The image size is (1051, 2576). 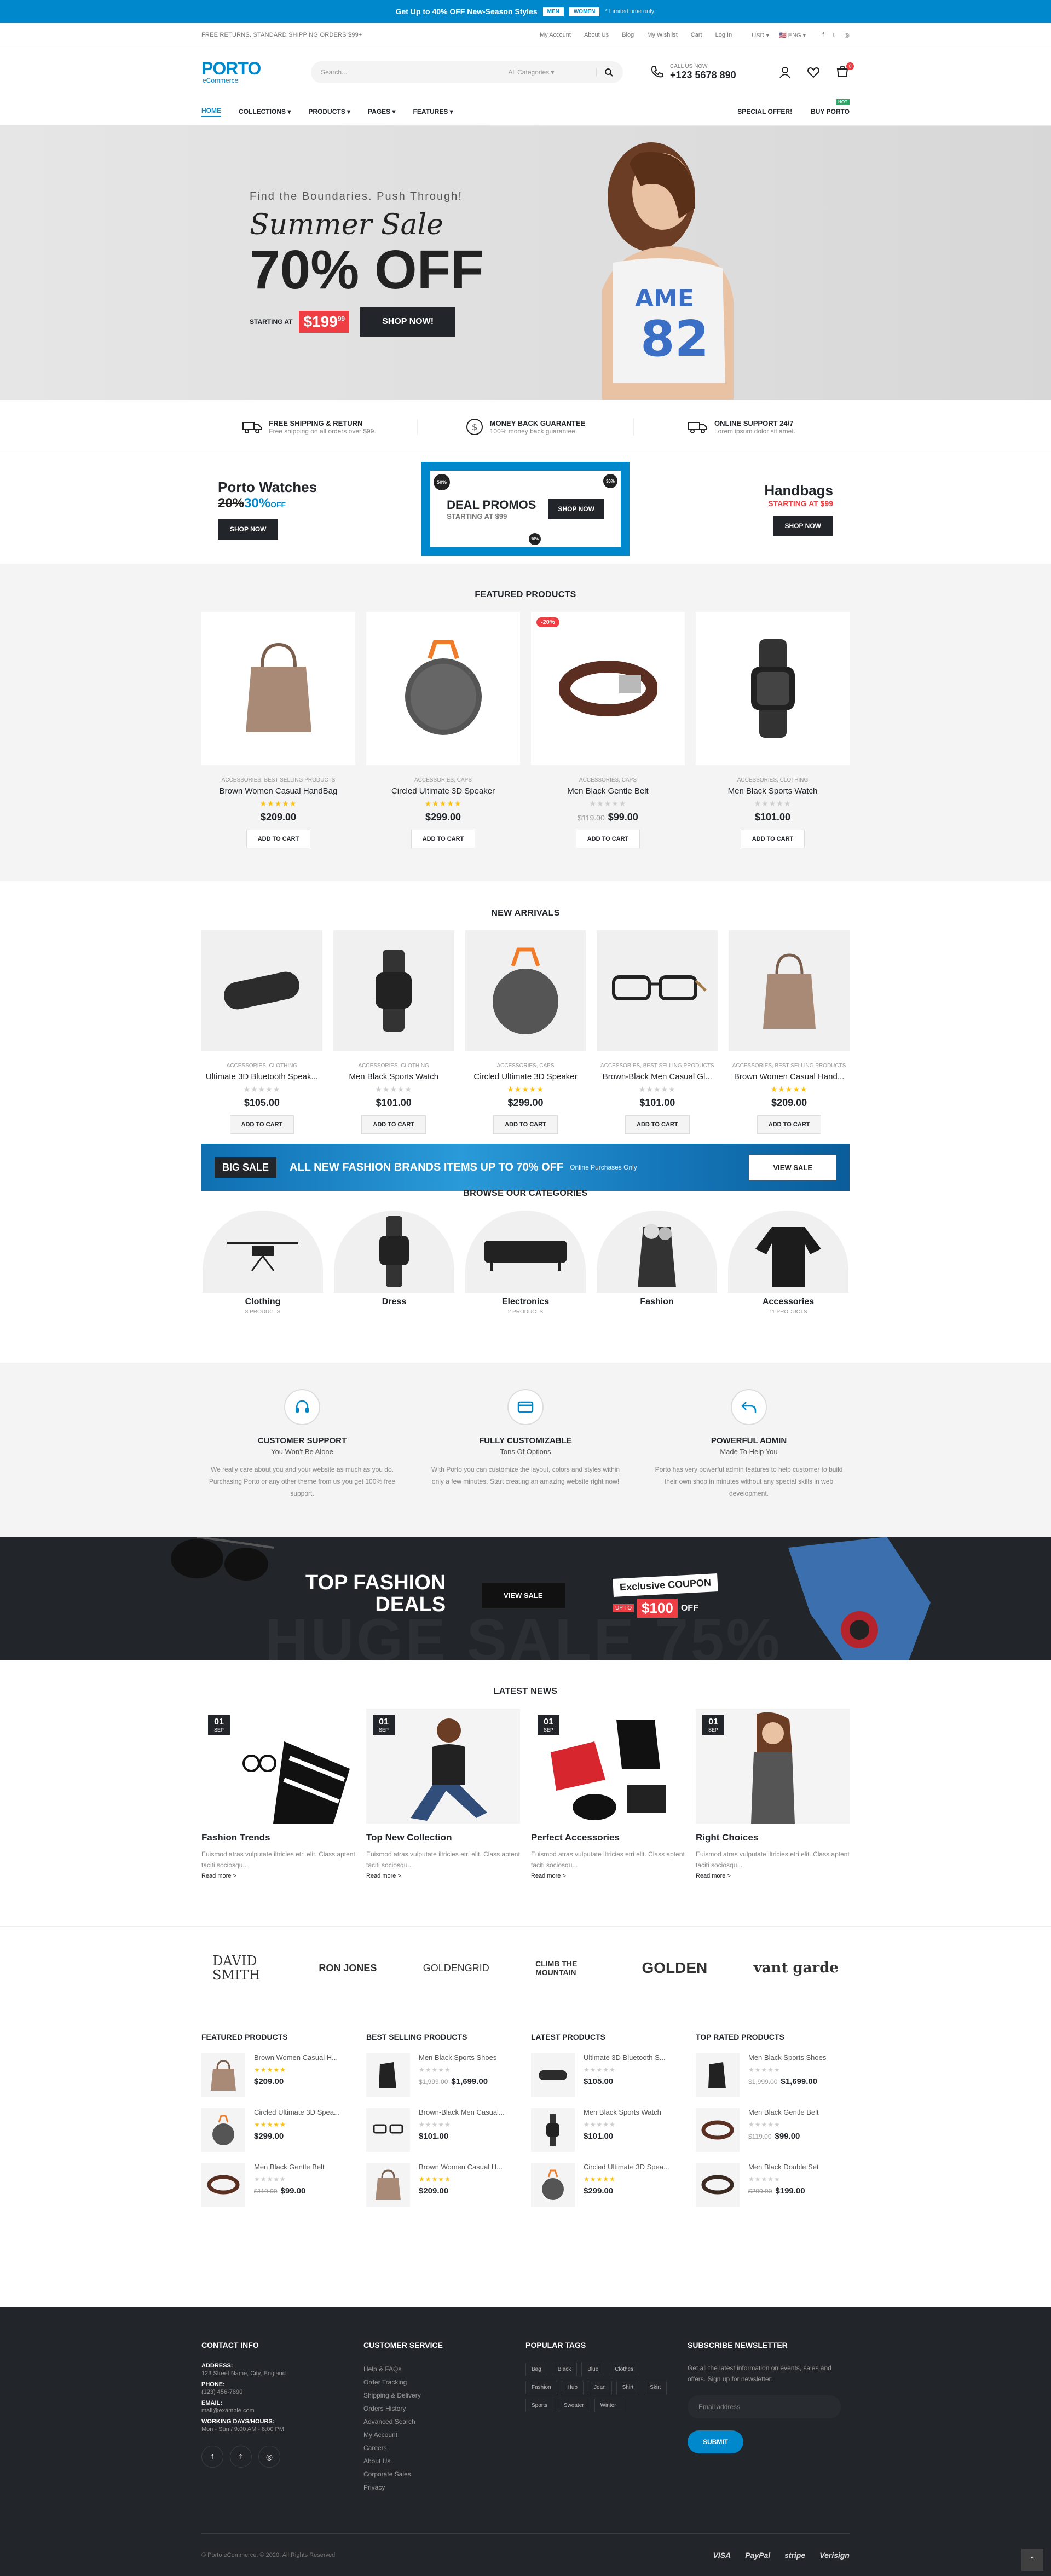 I want to click on handbags-shop-button: SHOP NOW, so click(x=802, y=525).